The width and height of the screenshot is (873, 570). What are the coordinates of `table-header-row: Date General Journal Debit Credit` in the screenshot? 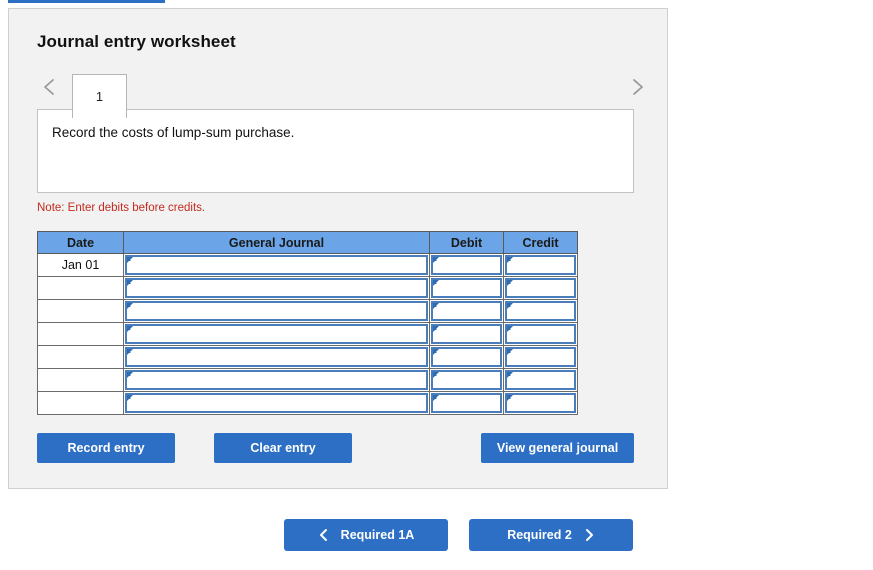 It's located at (307, 242).